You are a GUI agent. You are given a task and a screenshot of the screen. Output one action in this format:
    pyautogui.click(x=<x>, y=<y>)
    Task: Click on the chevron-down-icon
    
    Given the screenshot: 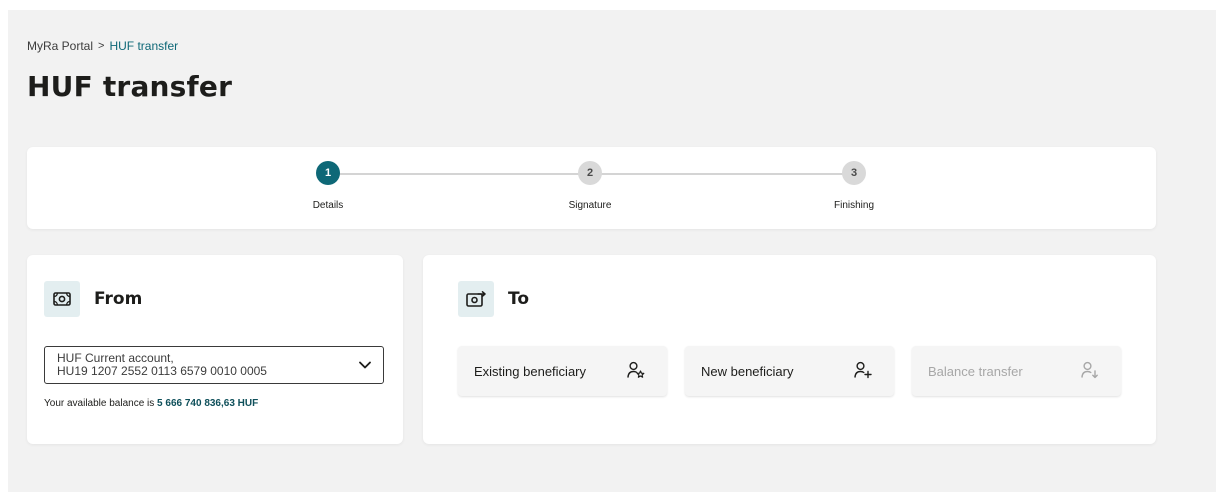 What is the action you would take?
    pyautogui.click(x=365, y=365)
    